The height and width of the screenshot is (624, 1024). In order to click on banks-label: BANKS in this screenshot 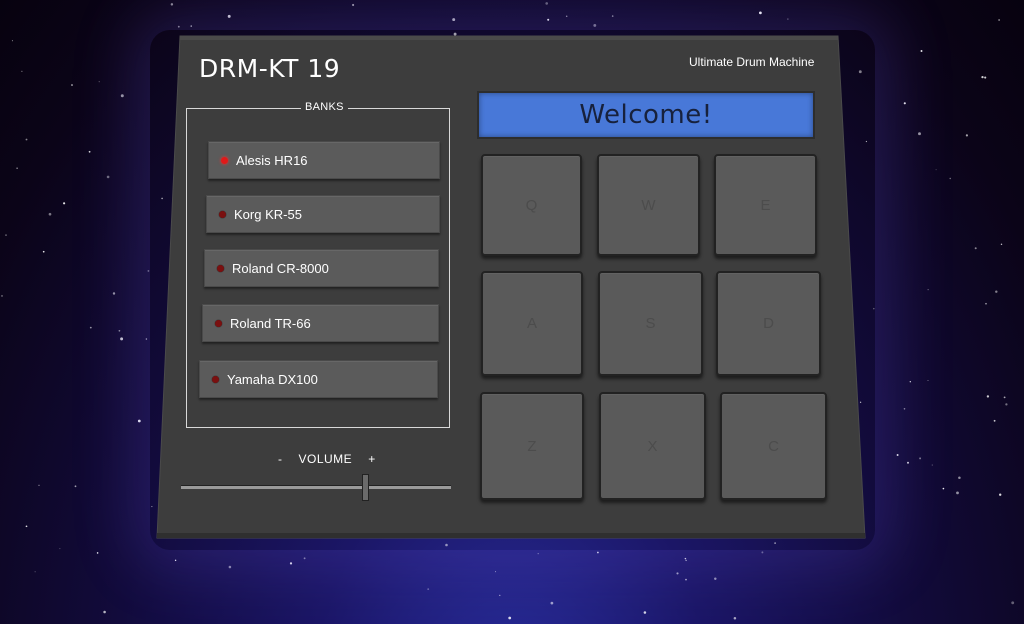, I will do `click(324, 107)`.